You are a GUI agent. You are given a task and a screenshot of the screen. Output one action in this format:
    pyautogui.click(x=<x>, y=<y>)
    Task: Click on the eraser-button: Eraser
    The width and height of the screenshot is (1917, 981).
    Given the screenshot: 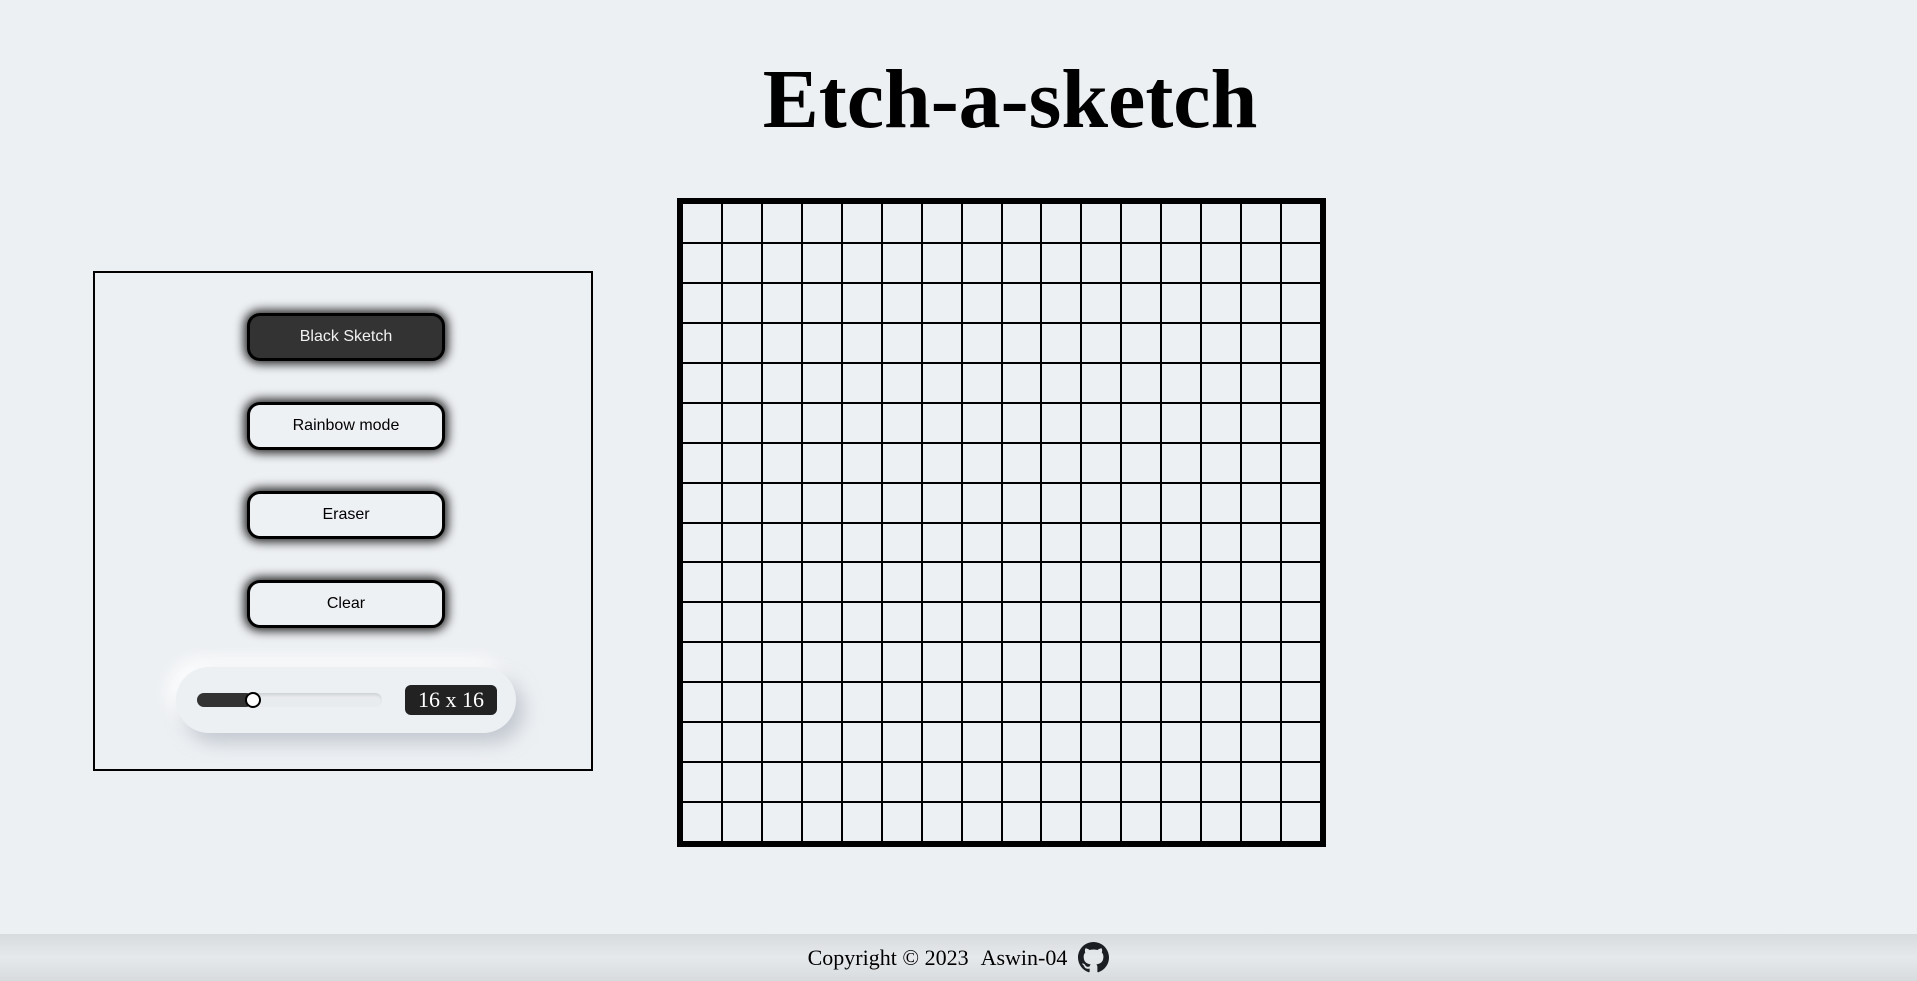 What is the action you would take?
    pyautogui.click(x=346, y=515)
    